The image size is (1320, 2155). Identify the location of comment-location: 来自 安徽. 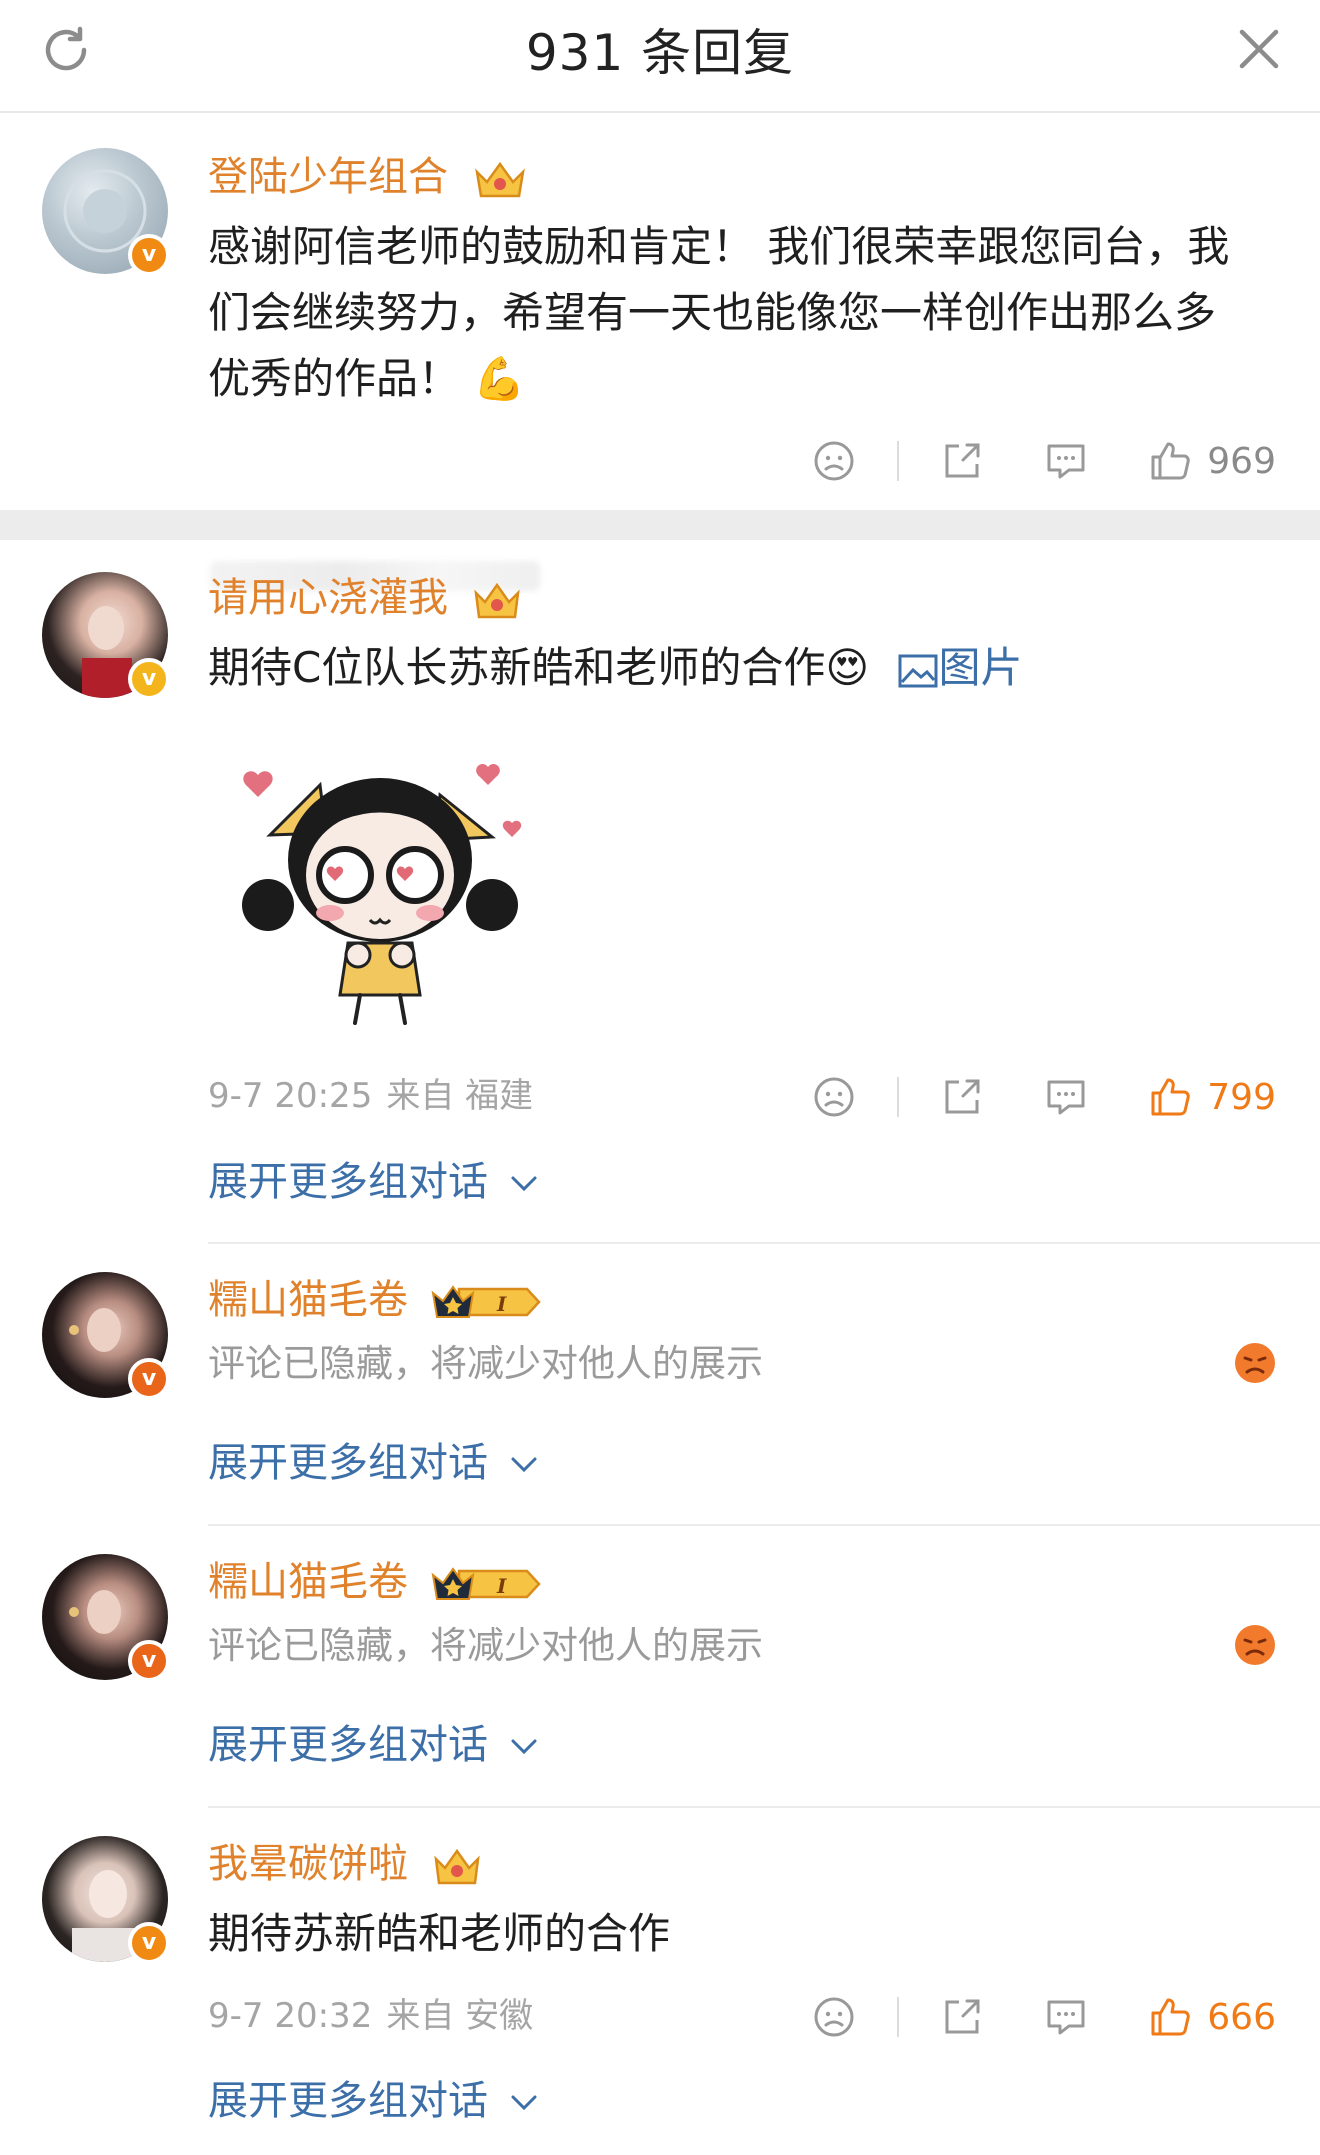
(460, 2016).